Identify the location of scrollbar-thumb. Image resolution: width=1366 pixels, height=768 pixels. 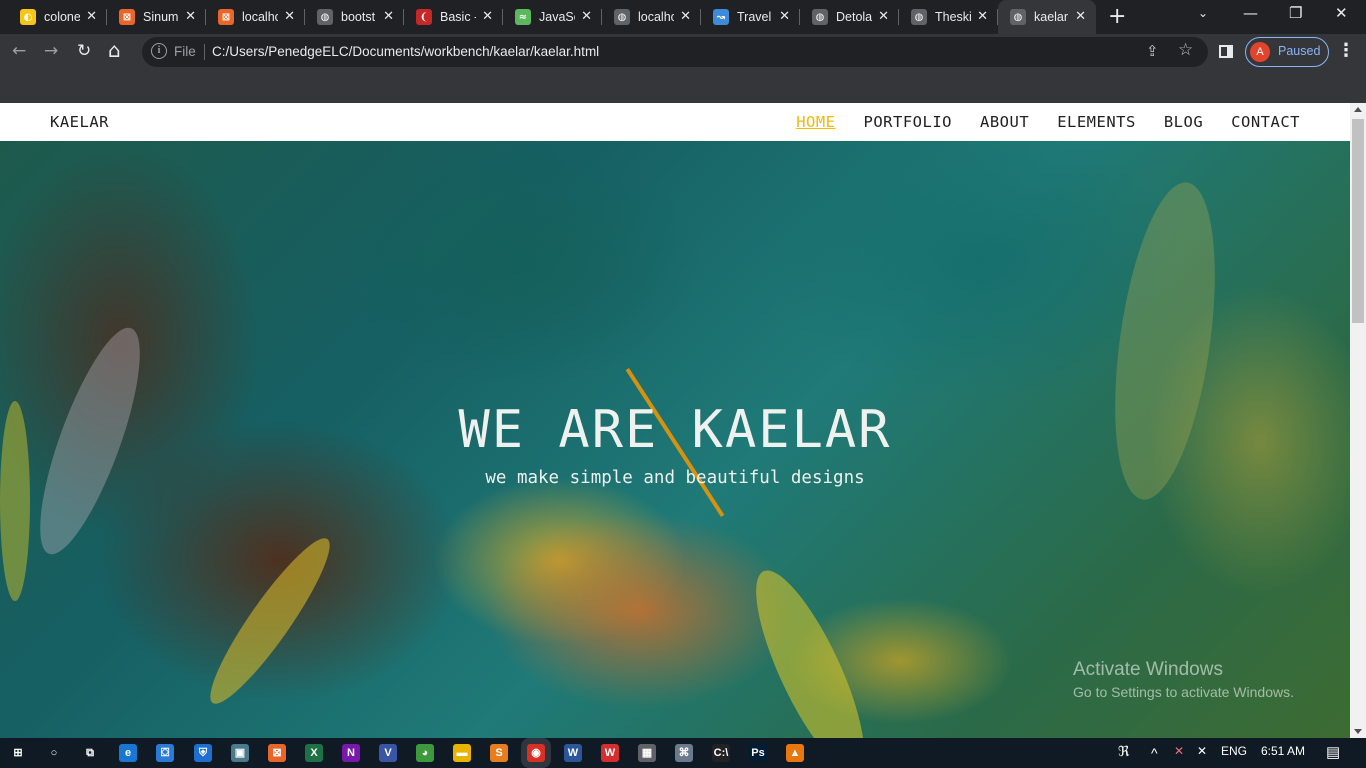
(1358, 221).